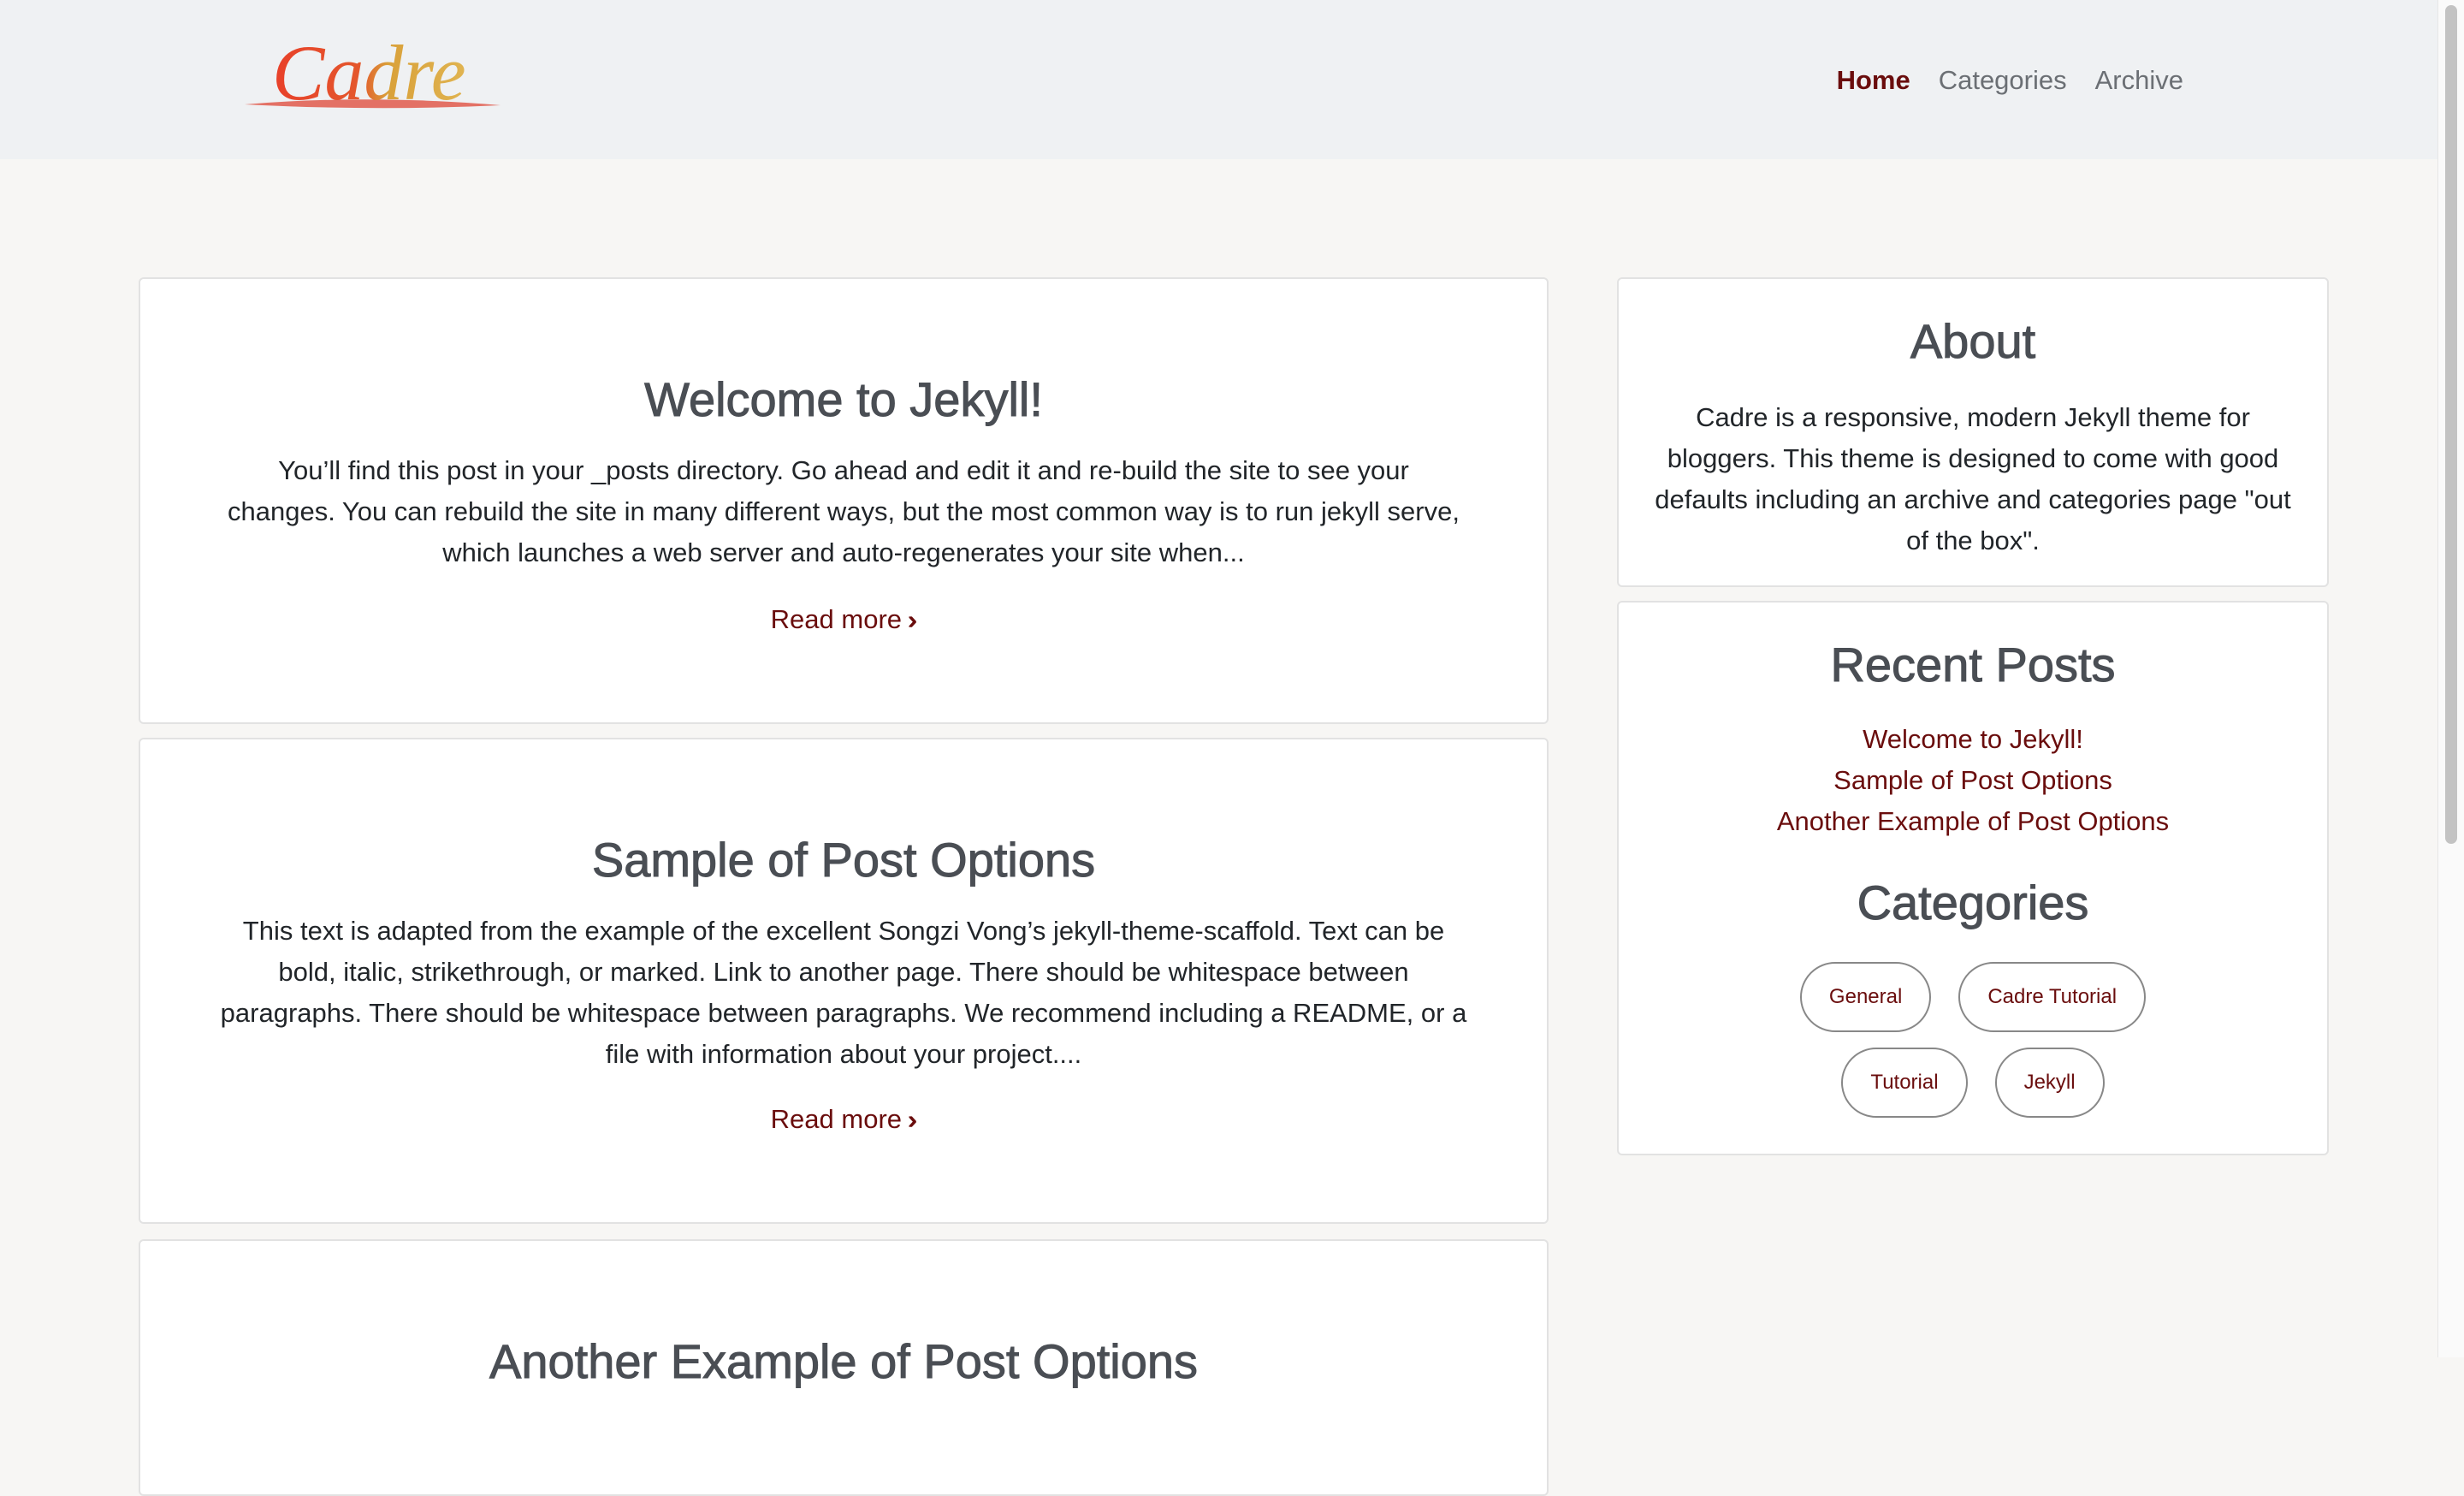  I want to click on category-tag-cadre-tutorial: Cadre Tutorial, so click(2052, 997).